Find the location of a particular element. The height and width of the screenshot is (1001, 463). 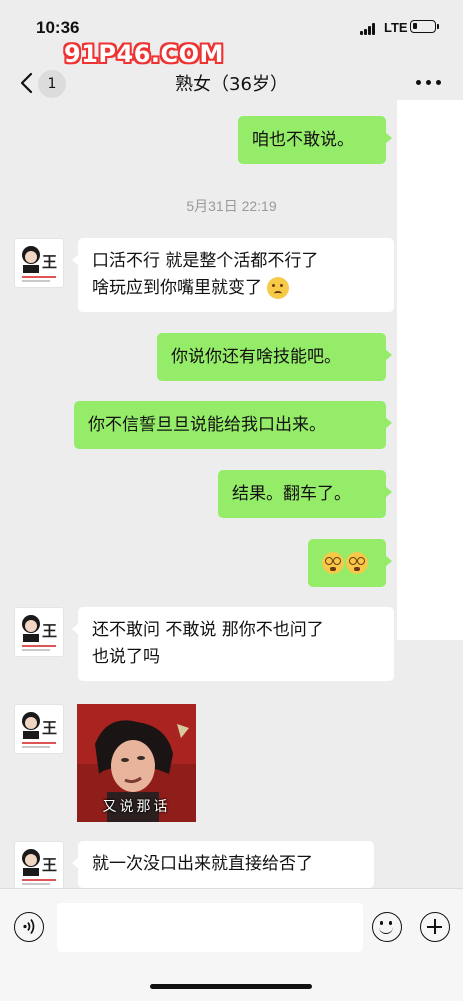

sent-message: 你说你还有啥技能吧。 is located at coordinates (274, 357).